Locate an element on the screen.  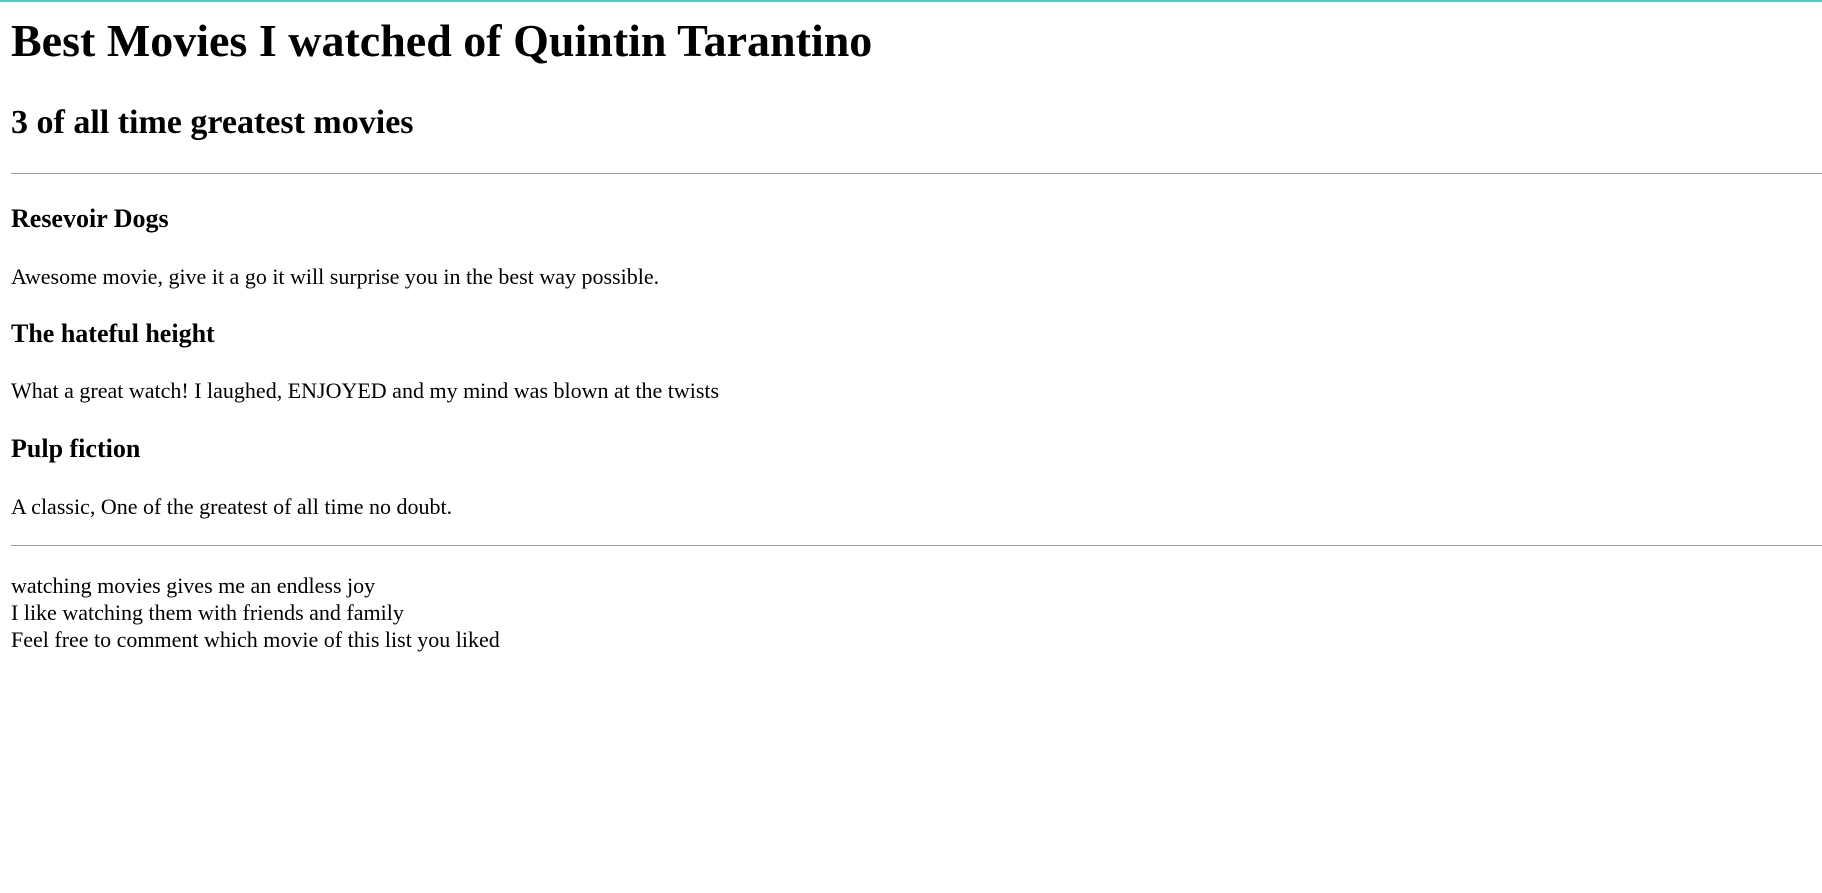
movie-title-pulp-fiction: Pulp fiction is located at coordinates (76, 448).